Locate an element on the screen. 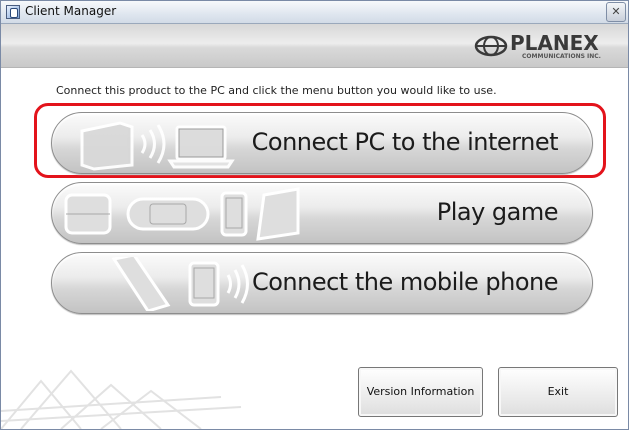 This screenshot has height=430, width=629. window-title: Client Manager is located at coordinates (71, 11).